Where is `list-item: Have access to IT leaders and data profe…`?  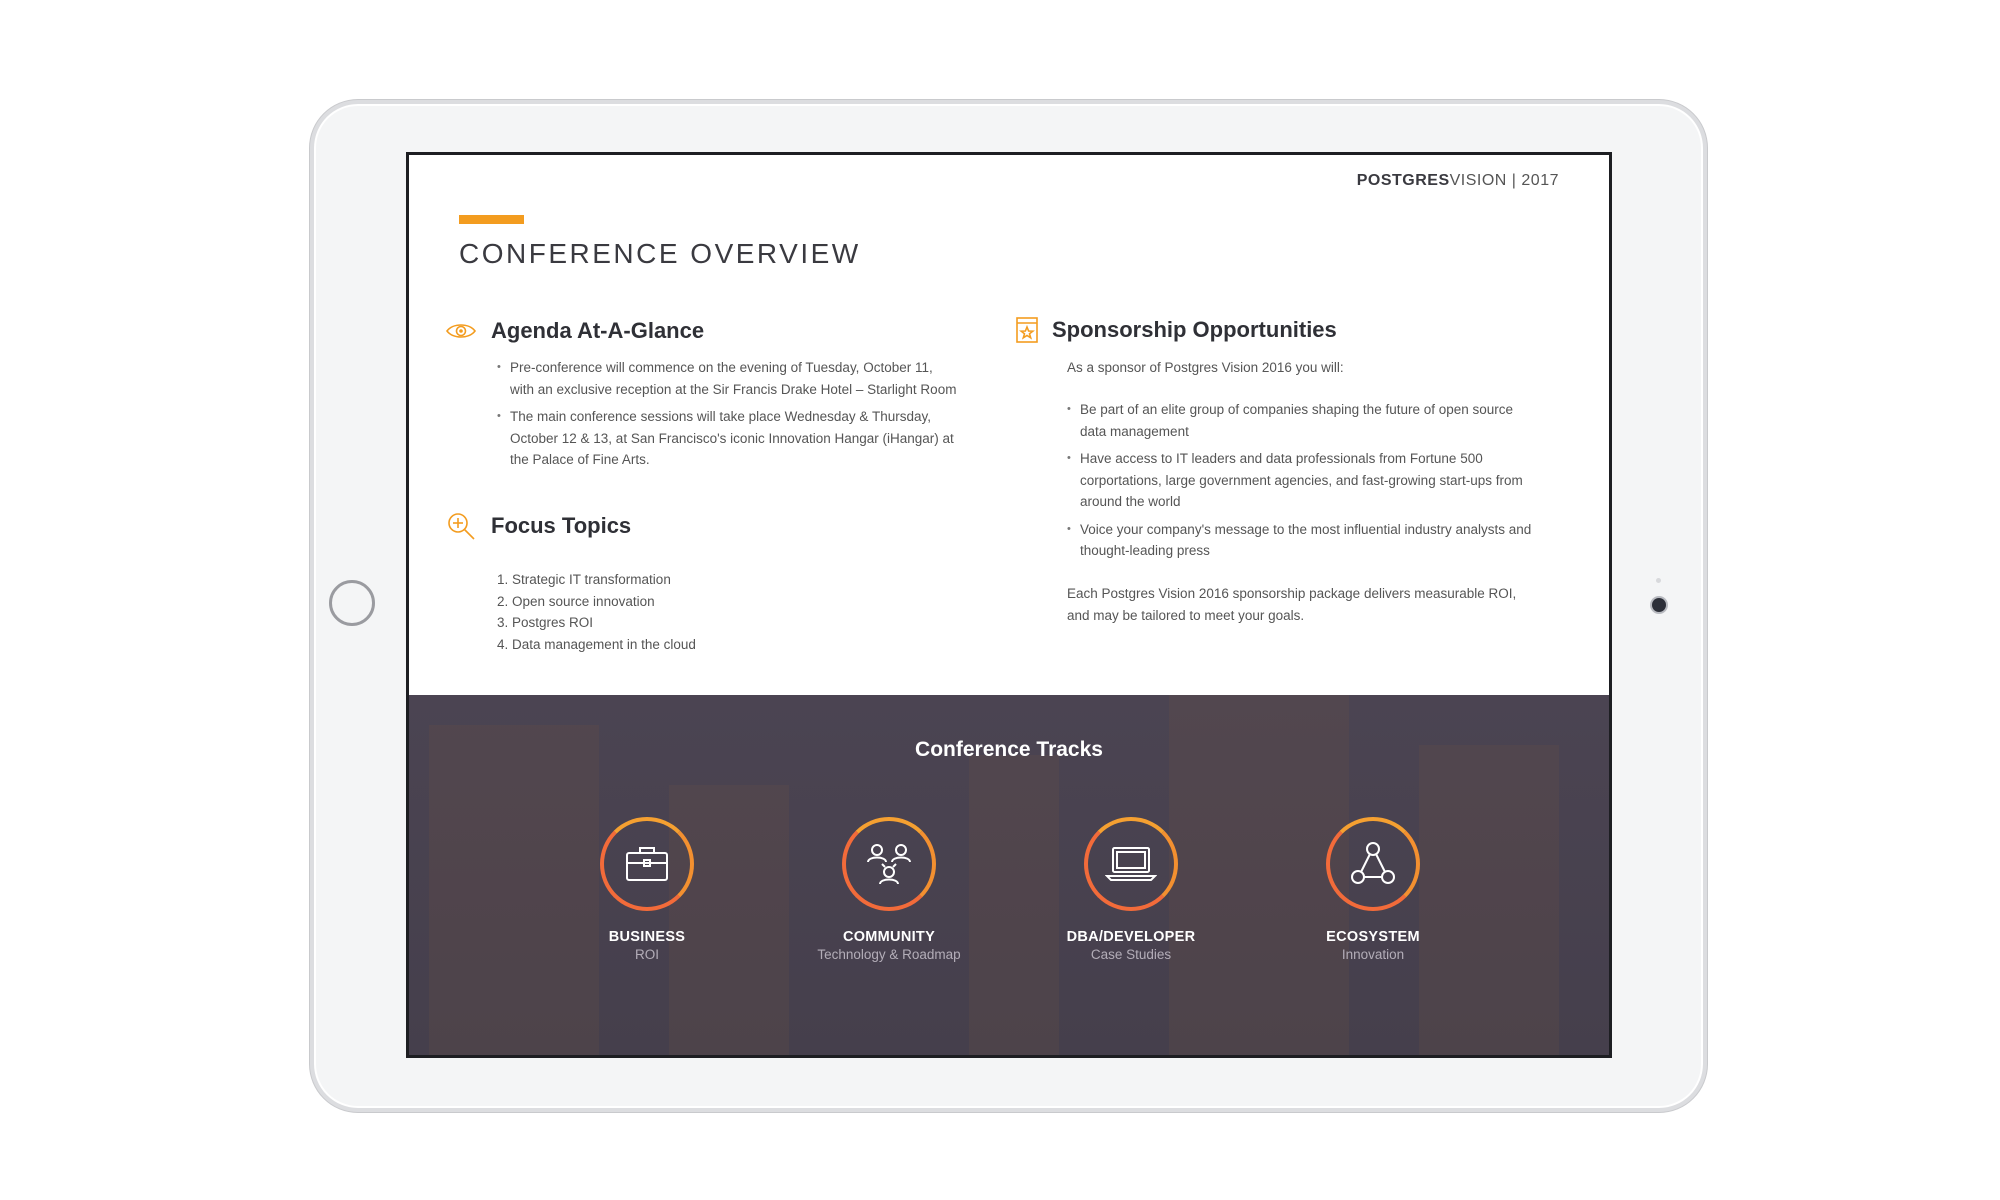 list-item: Have access to IT leaders and data profe… is located at coordinates (1302, 480).